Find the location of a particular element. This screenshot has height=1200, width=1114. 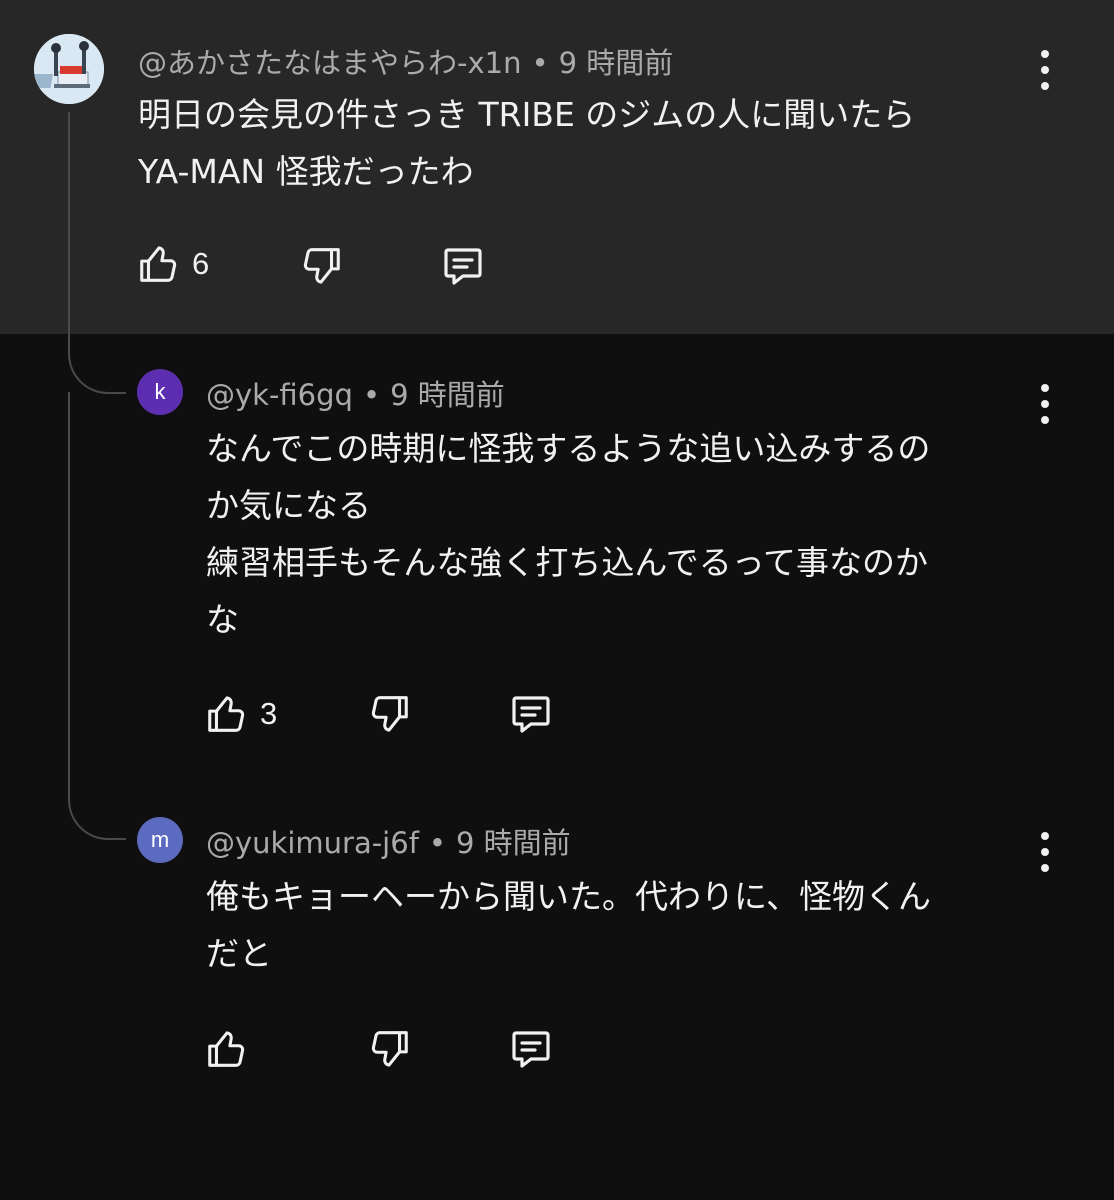

like-button: 3 is located at coordinates (240, 714).